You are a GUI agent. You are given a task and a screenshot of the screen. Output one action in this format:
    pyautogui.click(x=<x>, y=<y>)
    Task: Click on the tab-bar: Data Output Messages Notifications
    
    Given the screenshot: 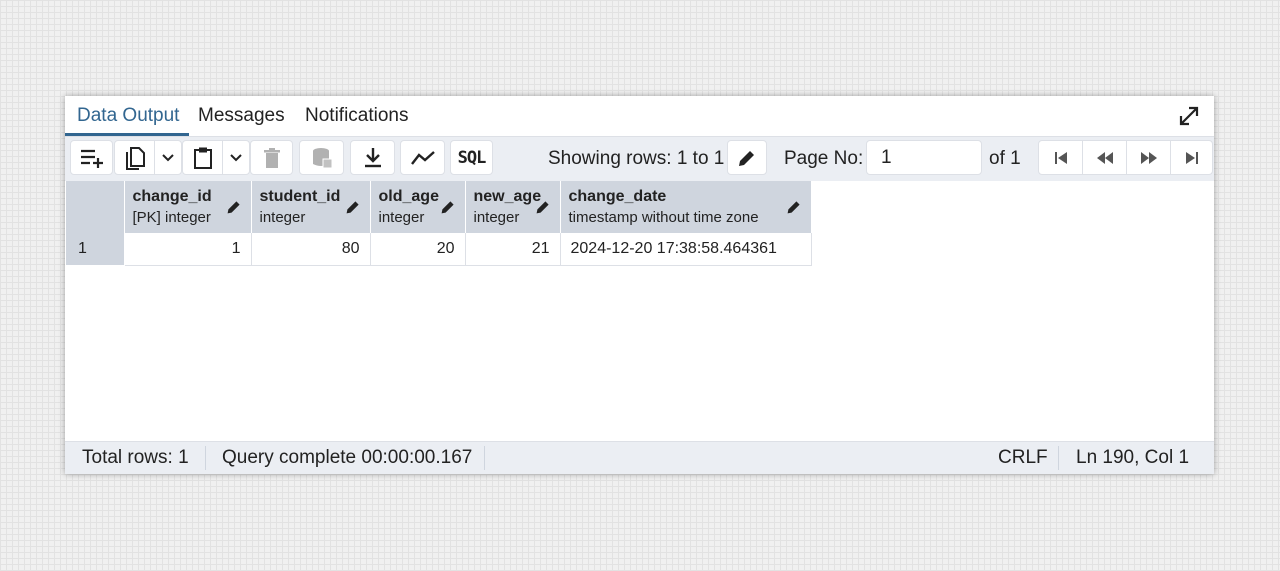 What is the action you would take?
    pyautogui.click(x=639, y=116)
    